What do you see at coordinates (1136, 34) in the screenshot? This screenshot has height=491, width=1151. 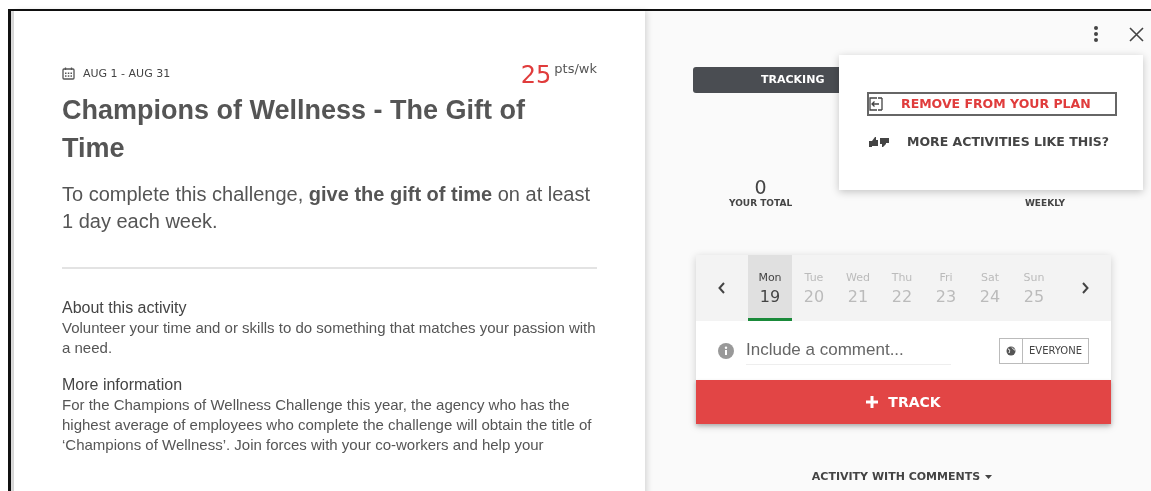 I see `close-icon` at bounding box center [1136, 34].